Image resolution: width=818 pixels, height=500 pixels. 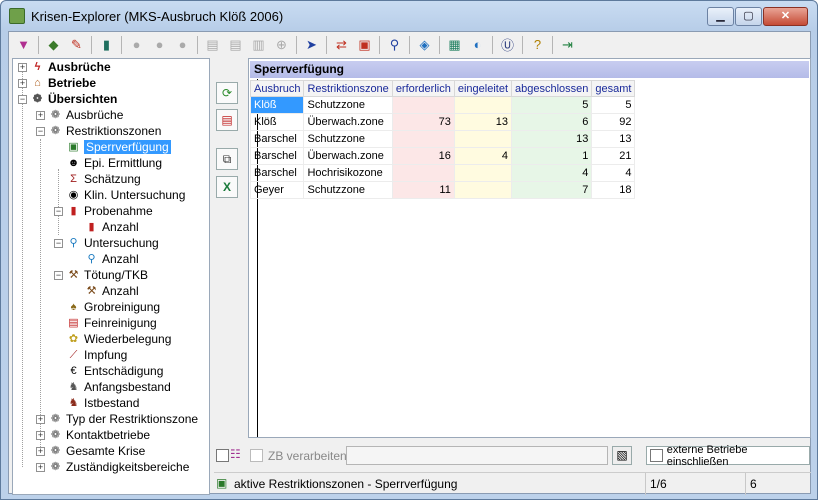 What do you see at coordinates (111, 259) in the screenshot?
I see `tree-item-untersuchung-anzahl: ⚲ Anzahl` at bounding box center [111, 259].